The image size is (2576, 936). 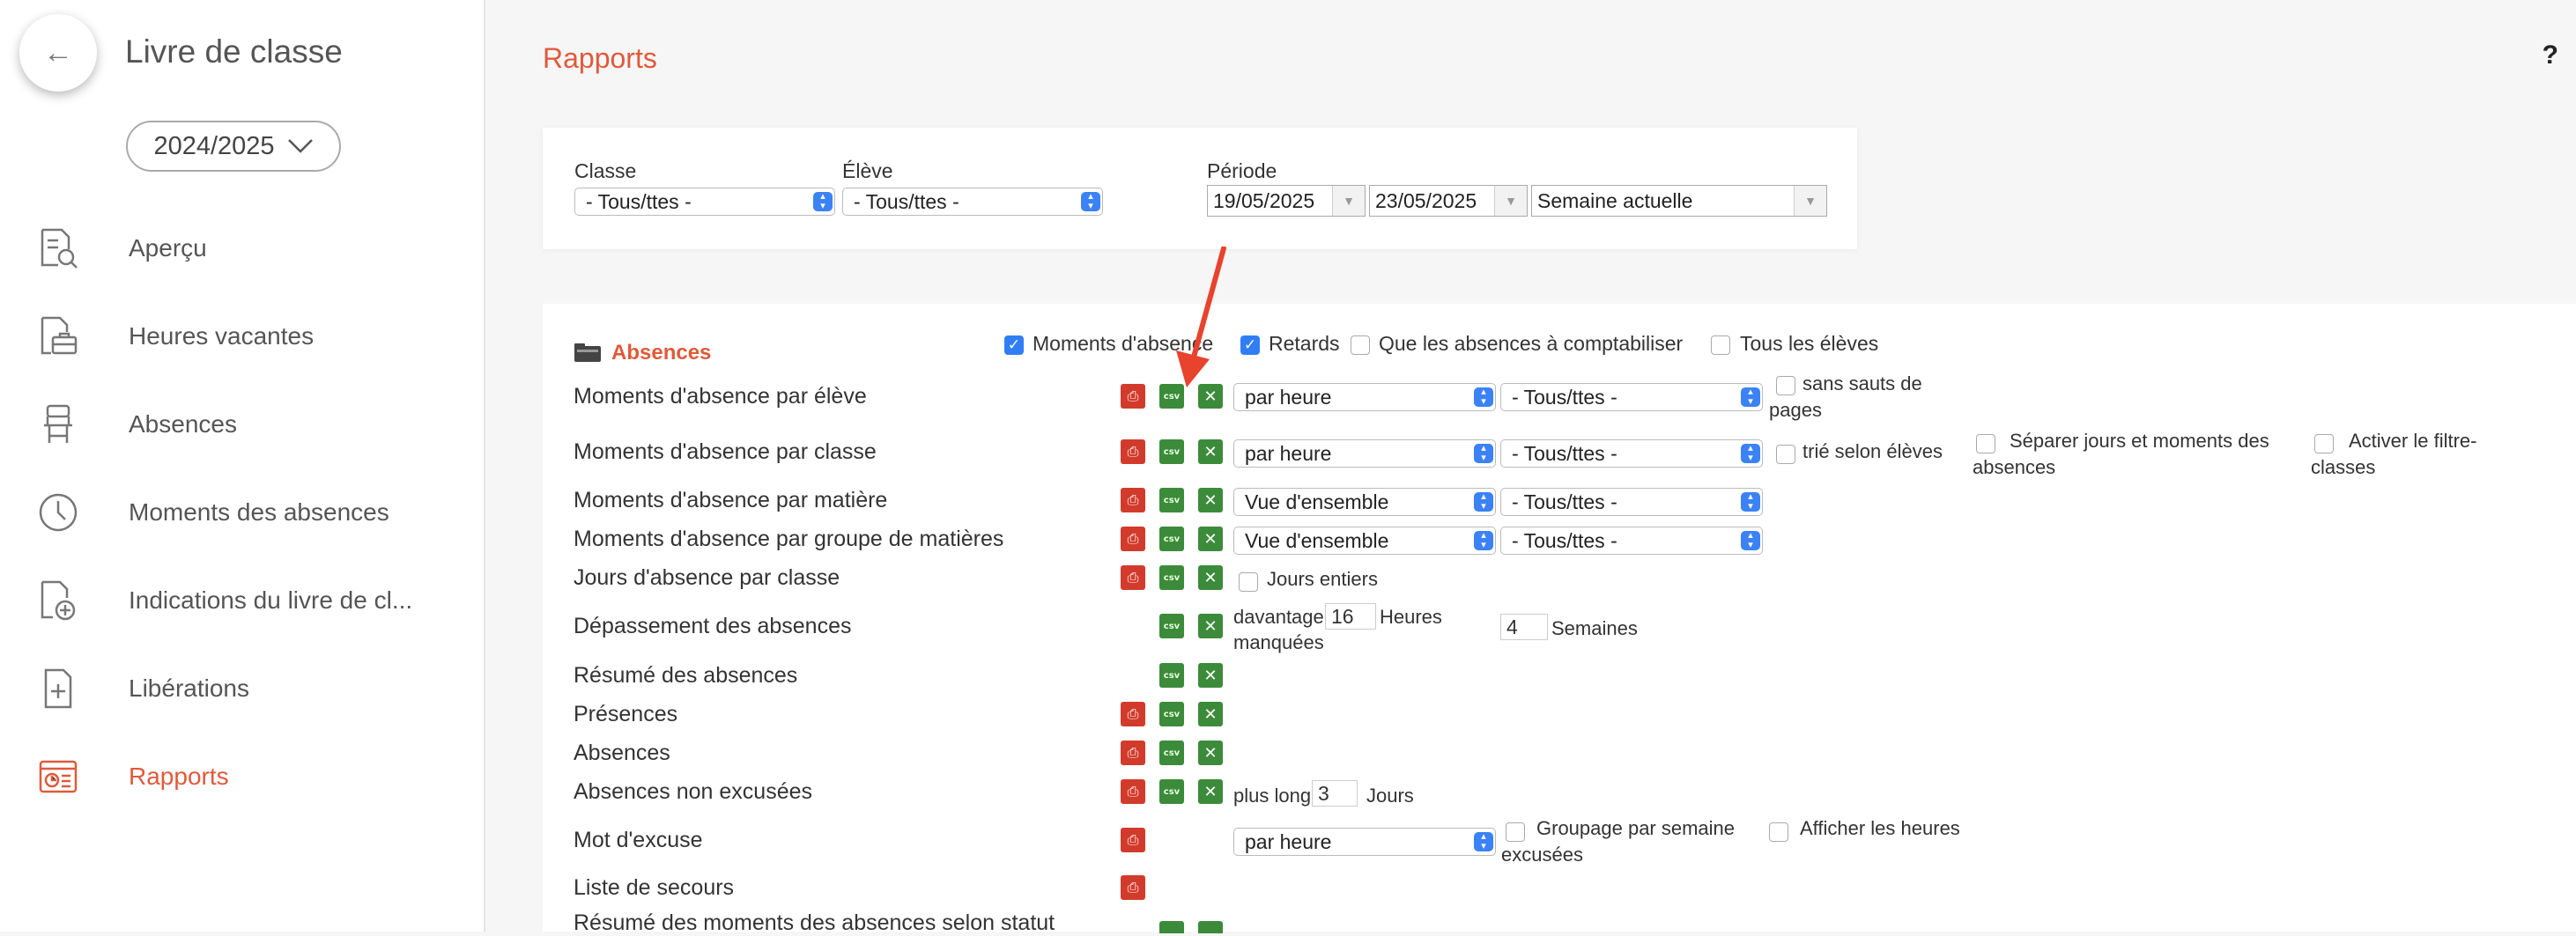 I want to click on tous-eleves-checkbox, so click(x=1720, y=345).